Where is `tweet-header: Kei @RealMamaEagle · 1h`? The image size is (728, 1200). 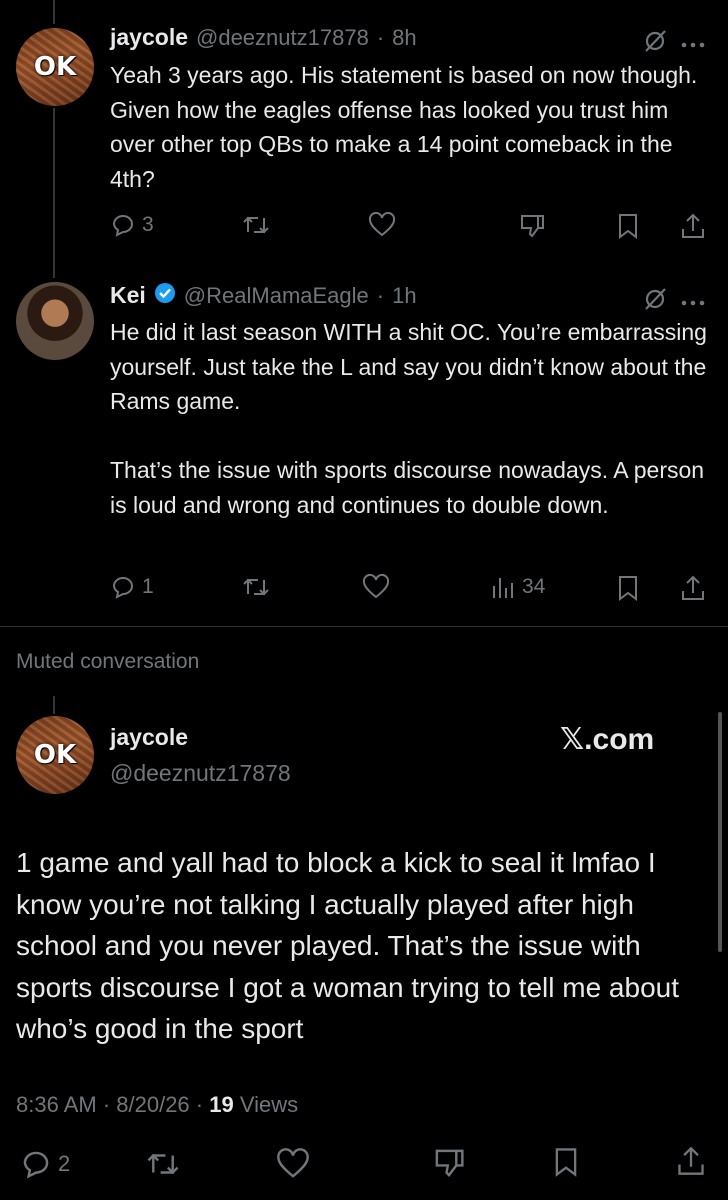 tweet-header: Kei @RealMamaEagle · 1h is located at coordinates (263, 295).